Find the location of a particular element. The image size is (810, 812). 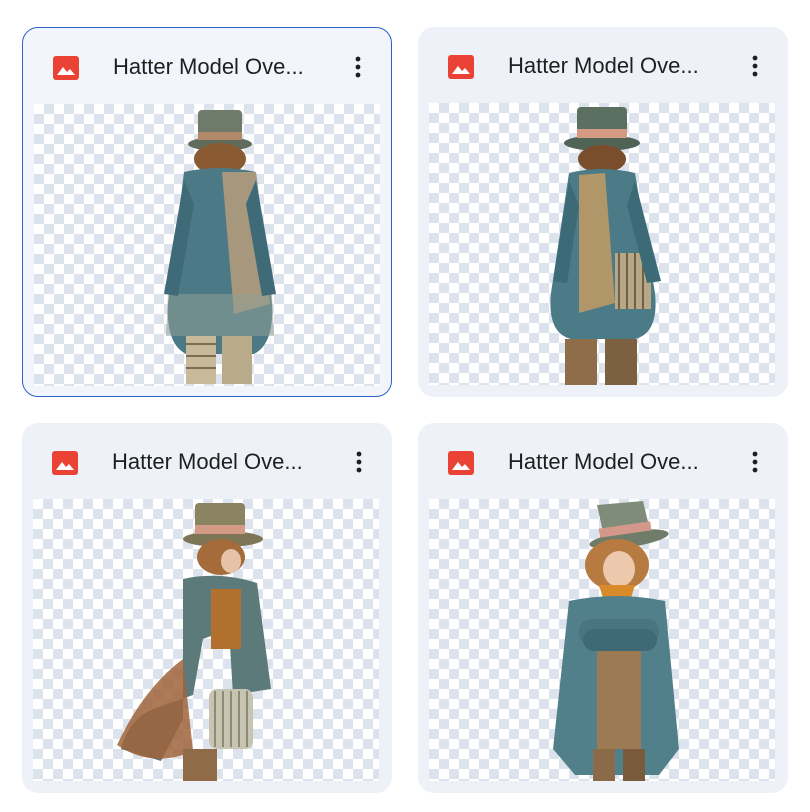

hatter-back-view-alt-figure is located at coordinates (605, 246).